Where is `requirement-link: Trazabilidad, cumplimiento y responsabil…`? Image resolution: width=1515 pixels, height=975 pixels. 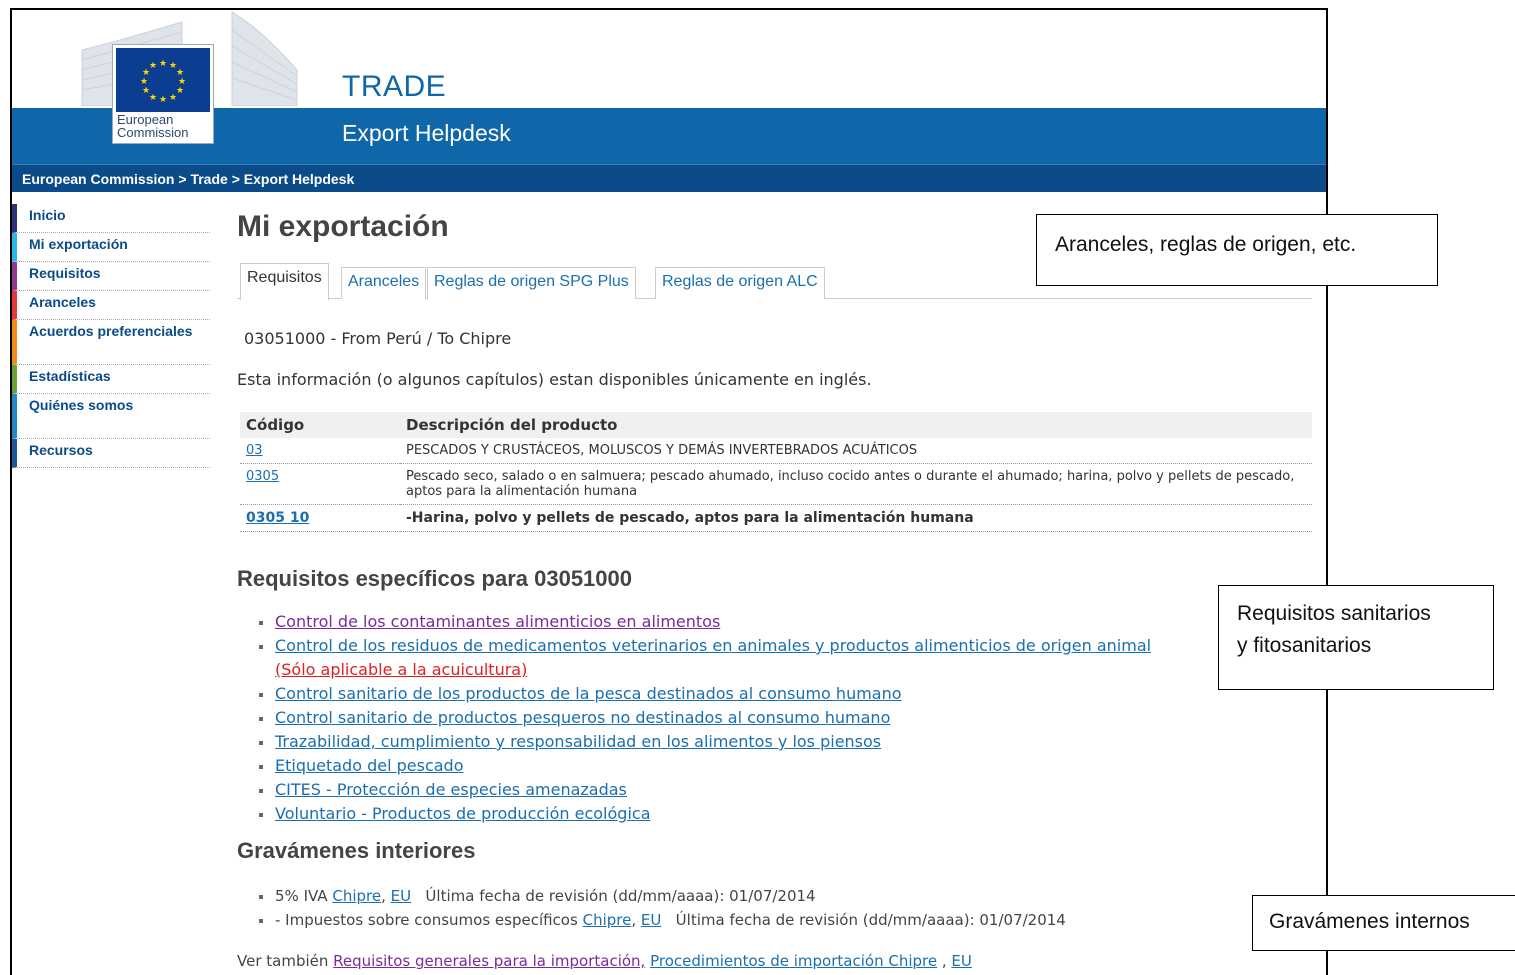
requirement-link: Trazabilidad, cumplimiento y responsabil… is located at coordinates (578, 741).